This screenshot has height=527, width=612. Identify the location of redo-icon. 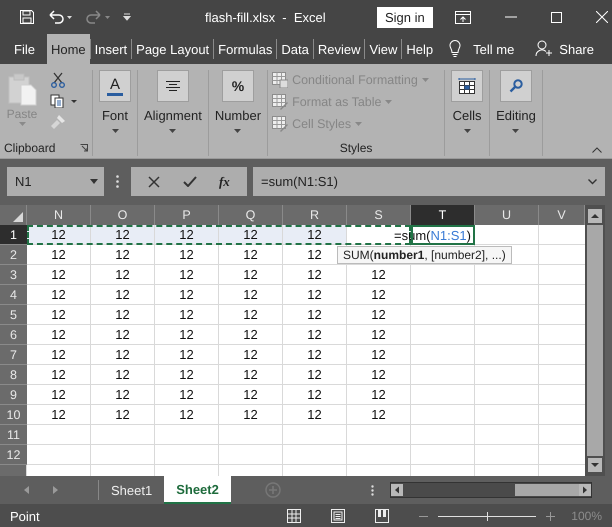
(98, 17).